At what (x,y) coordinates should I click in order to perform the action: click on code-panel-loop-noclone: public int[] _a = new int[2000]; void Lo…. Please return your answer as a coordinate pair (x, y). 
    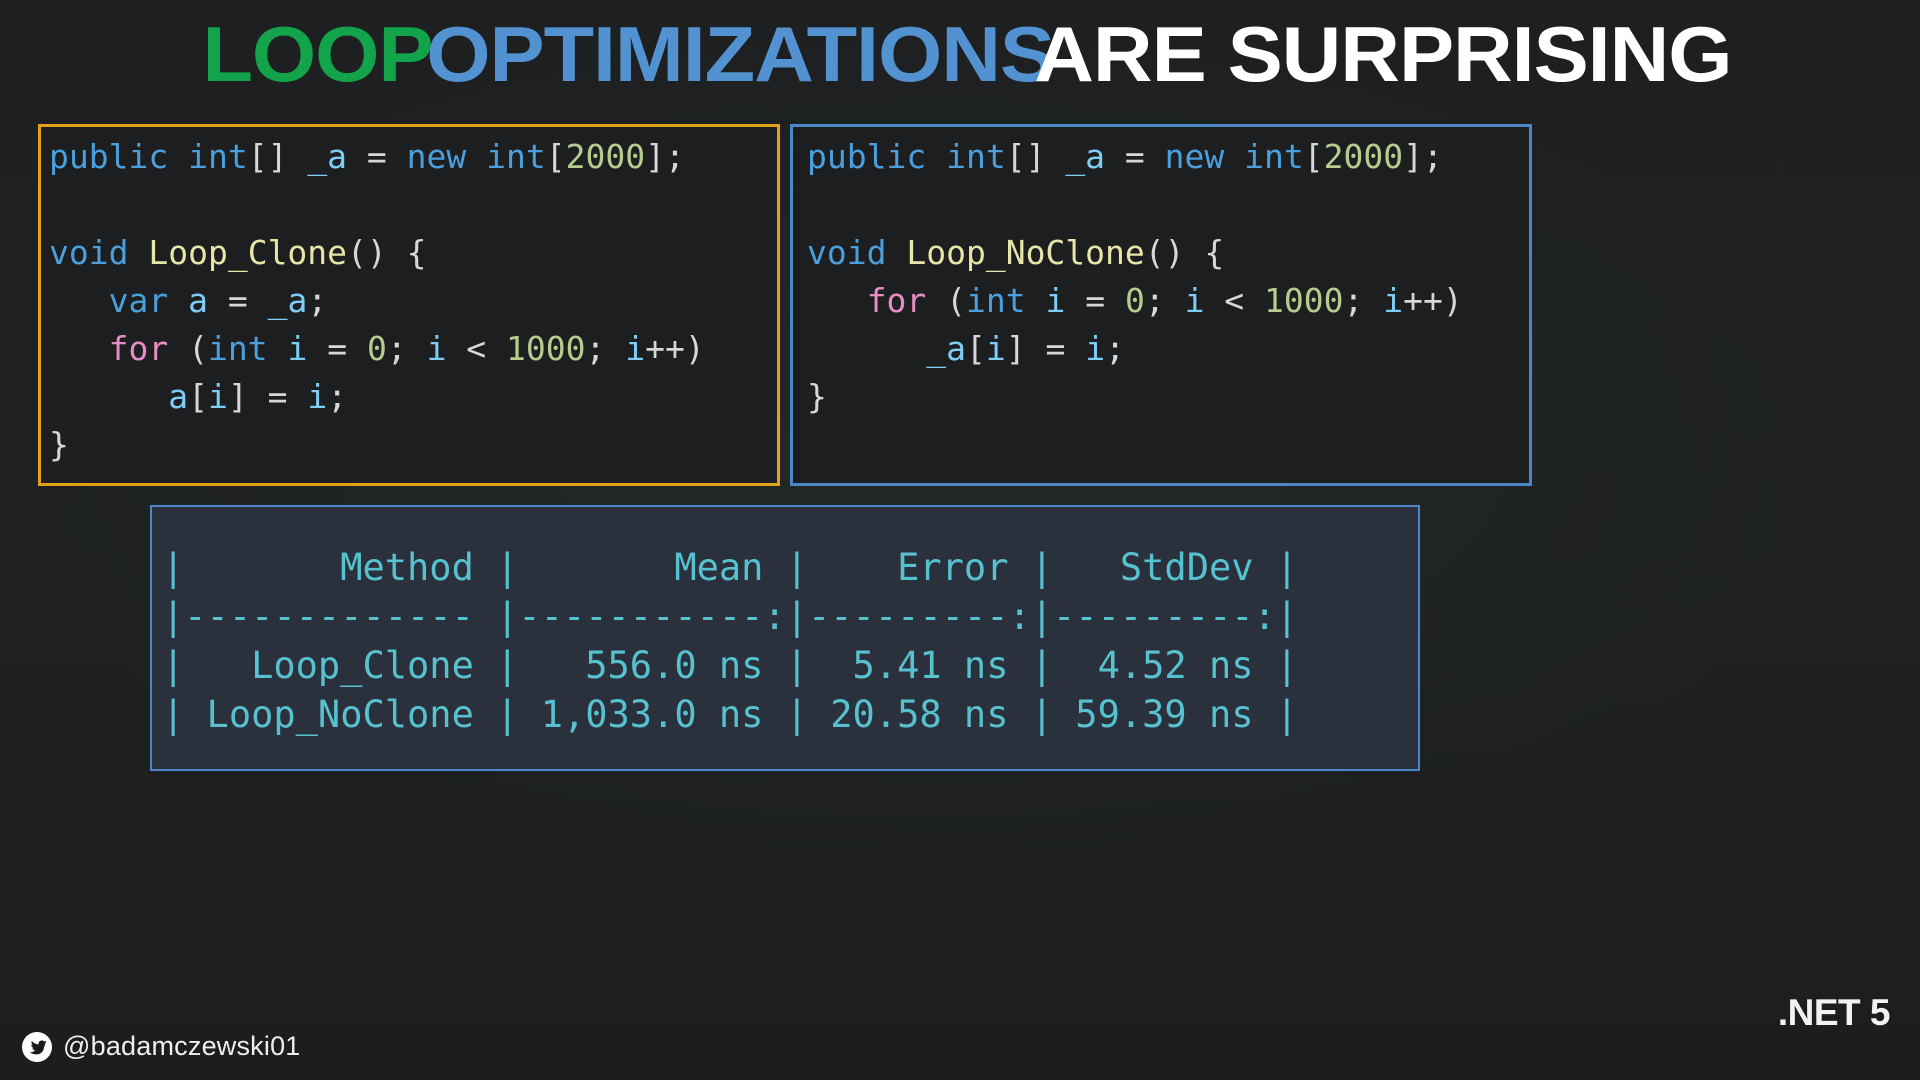
    Looking at the image, I should click on (1161, 305).